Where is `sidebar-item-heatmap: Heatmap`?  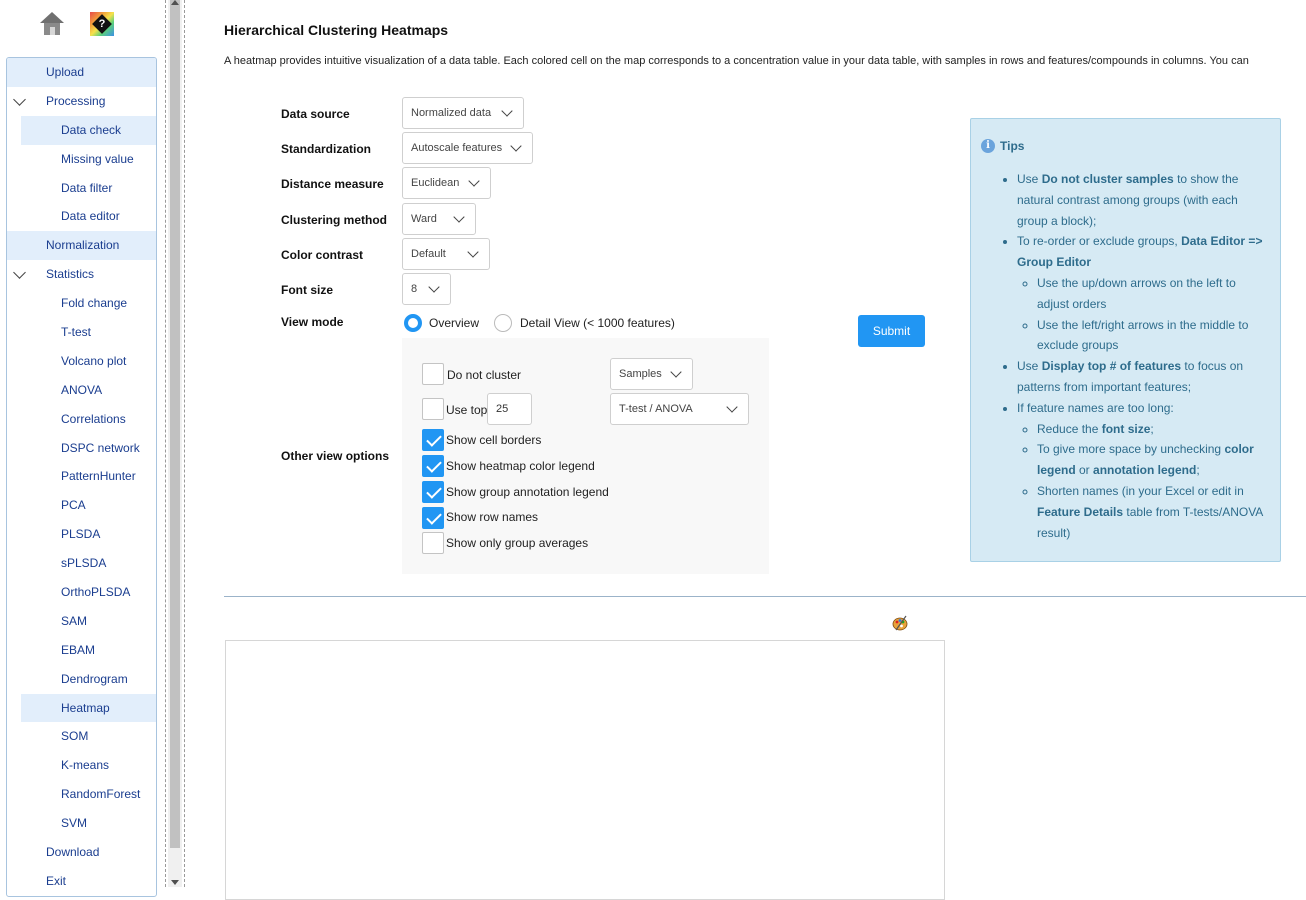 sidebar-item-heatmap: Heatmap is located at coordinates (88, 708).